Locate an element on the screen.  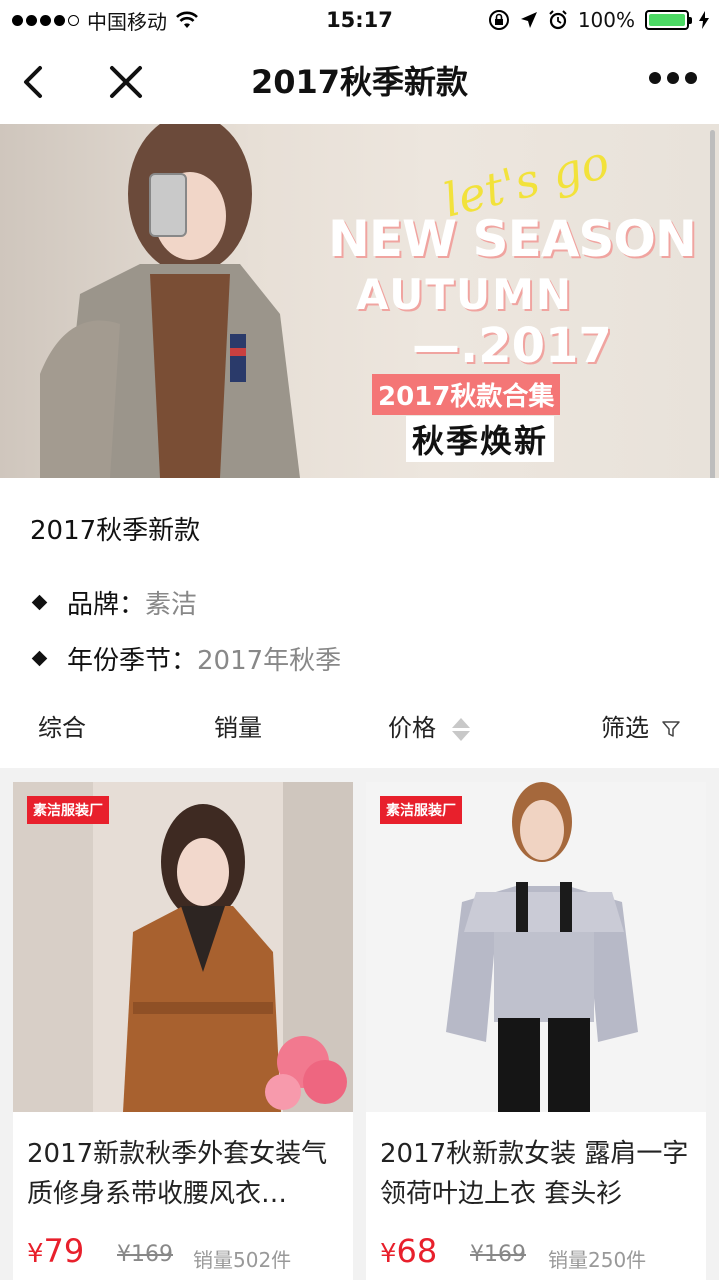
filter-label: 筛选 is located at coordinates (625, 728).